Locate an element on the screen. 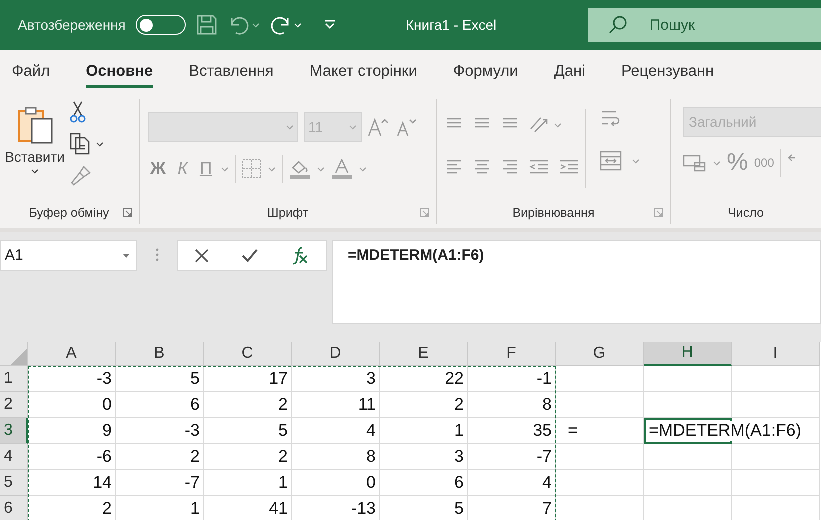 The image size is (821, 520). shrink-font-icon is located at coordinates (407, 127).